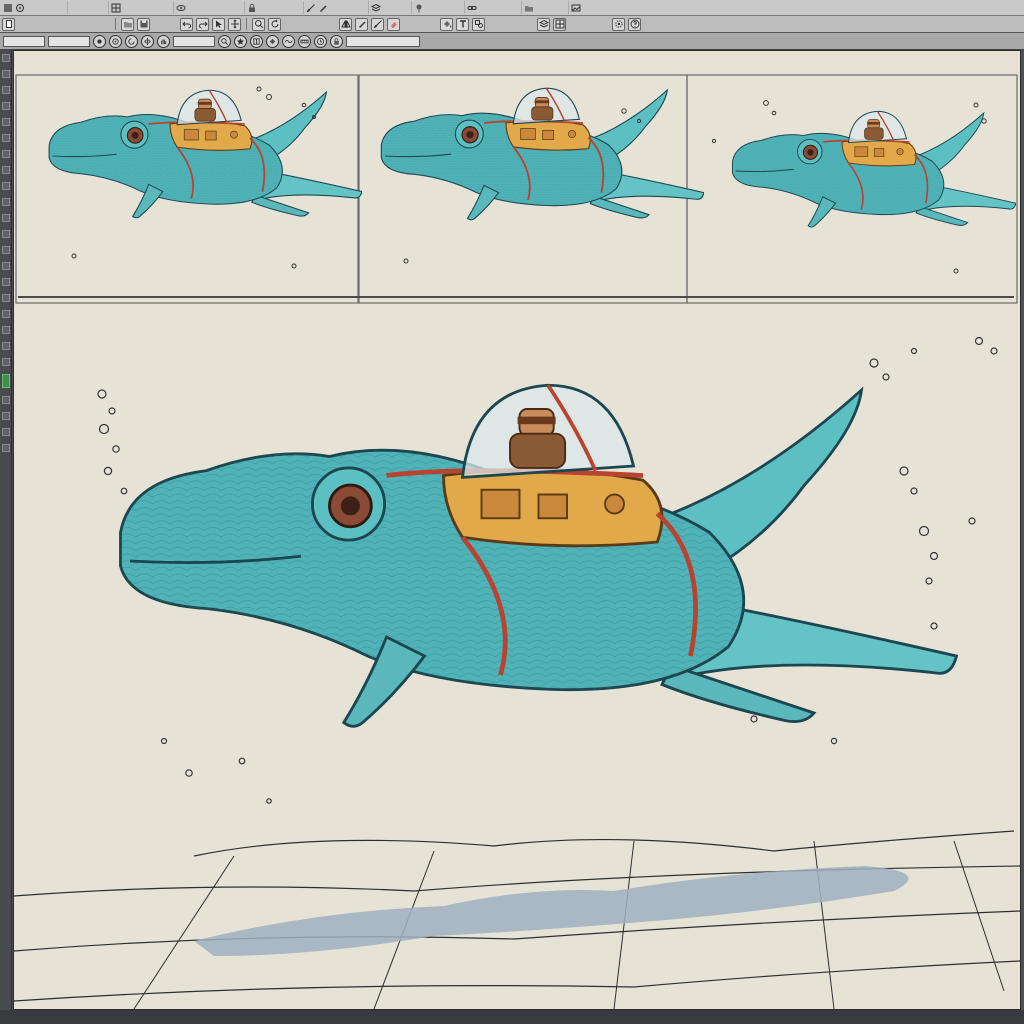 The width and height of the screenshot is (1024, 1024). I want to click on eraser-icon, so click(393, 24).